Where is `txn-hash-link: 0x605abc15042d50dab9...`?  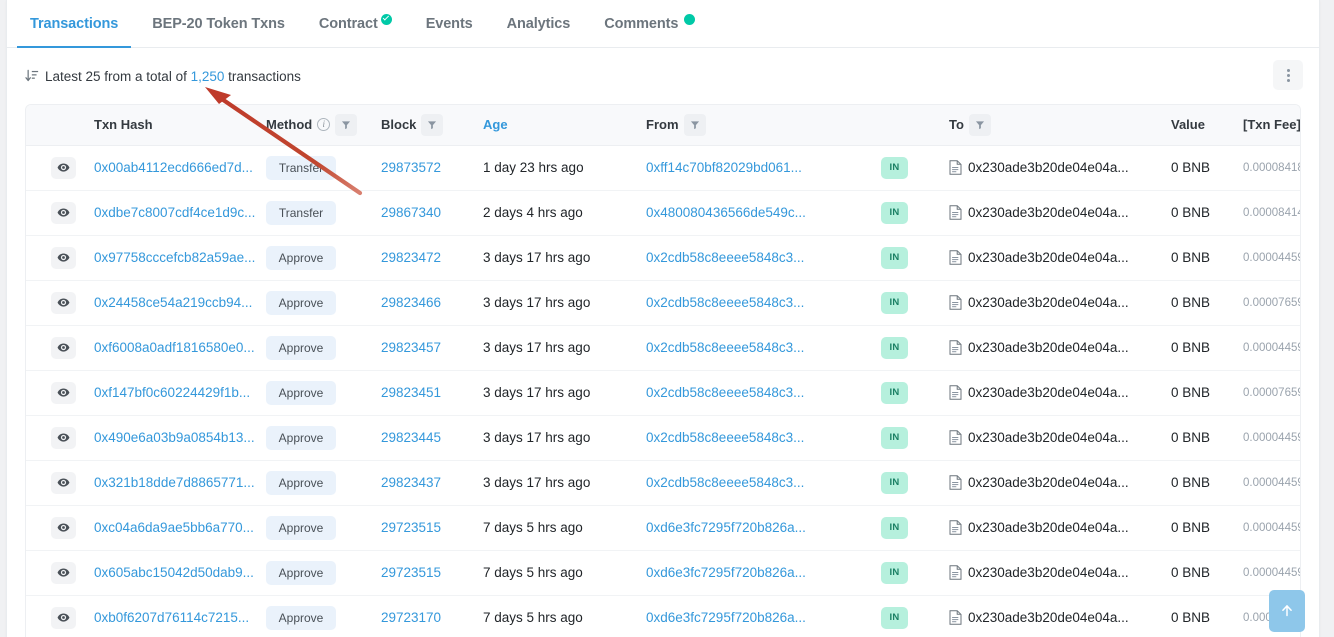
txn-hash-link: 0x605abc15042d50dab9... is located at coordinates (174, 572).